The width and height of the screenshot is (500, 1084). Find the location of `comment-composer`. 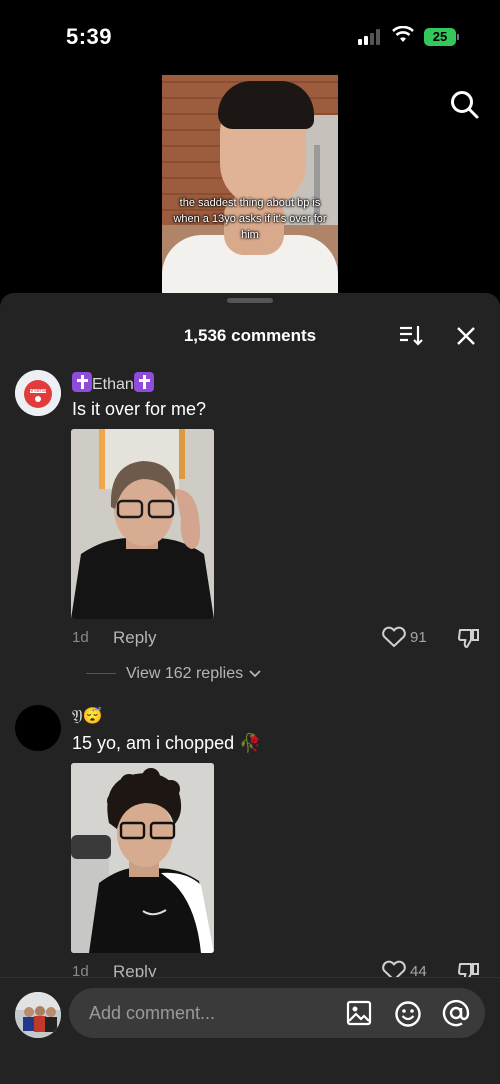

comment-composer is located at coordinates (250, 1030).